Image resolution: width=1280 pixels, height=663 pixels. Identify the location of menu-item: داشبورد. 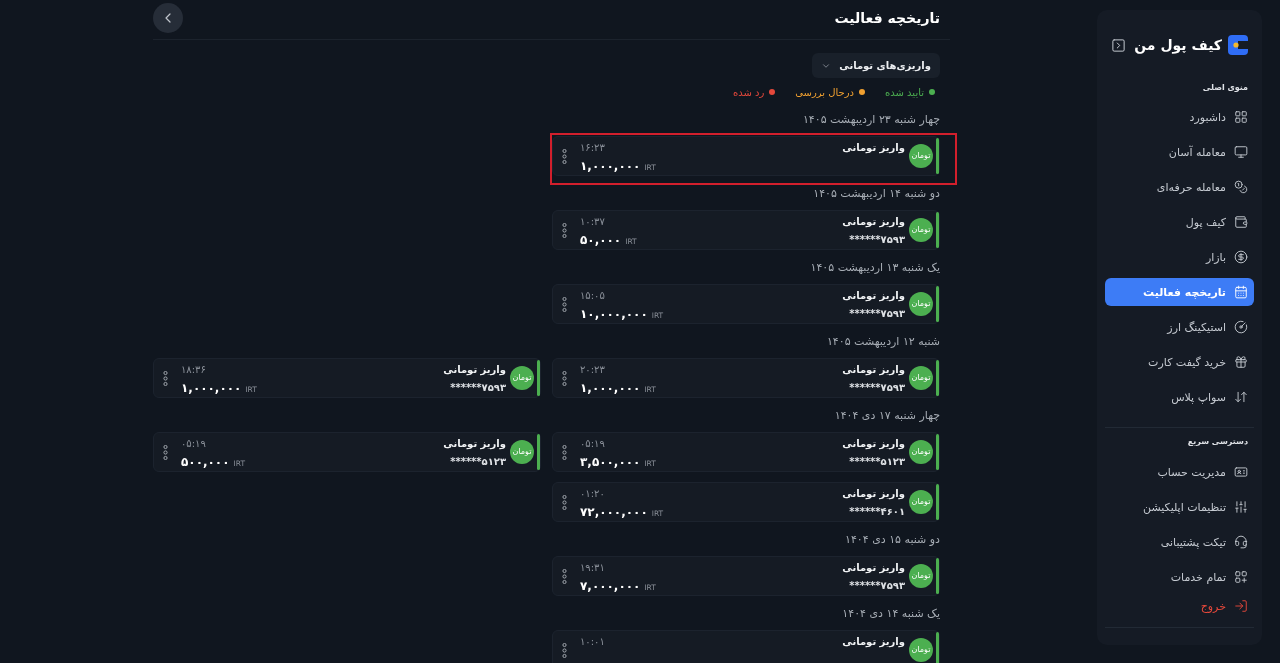
(1179, 117).